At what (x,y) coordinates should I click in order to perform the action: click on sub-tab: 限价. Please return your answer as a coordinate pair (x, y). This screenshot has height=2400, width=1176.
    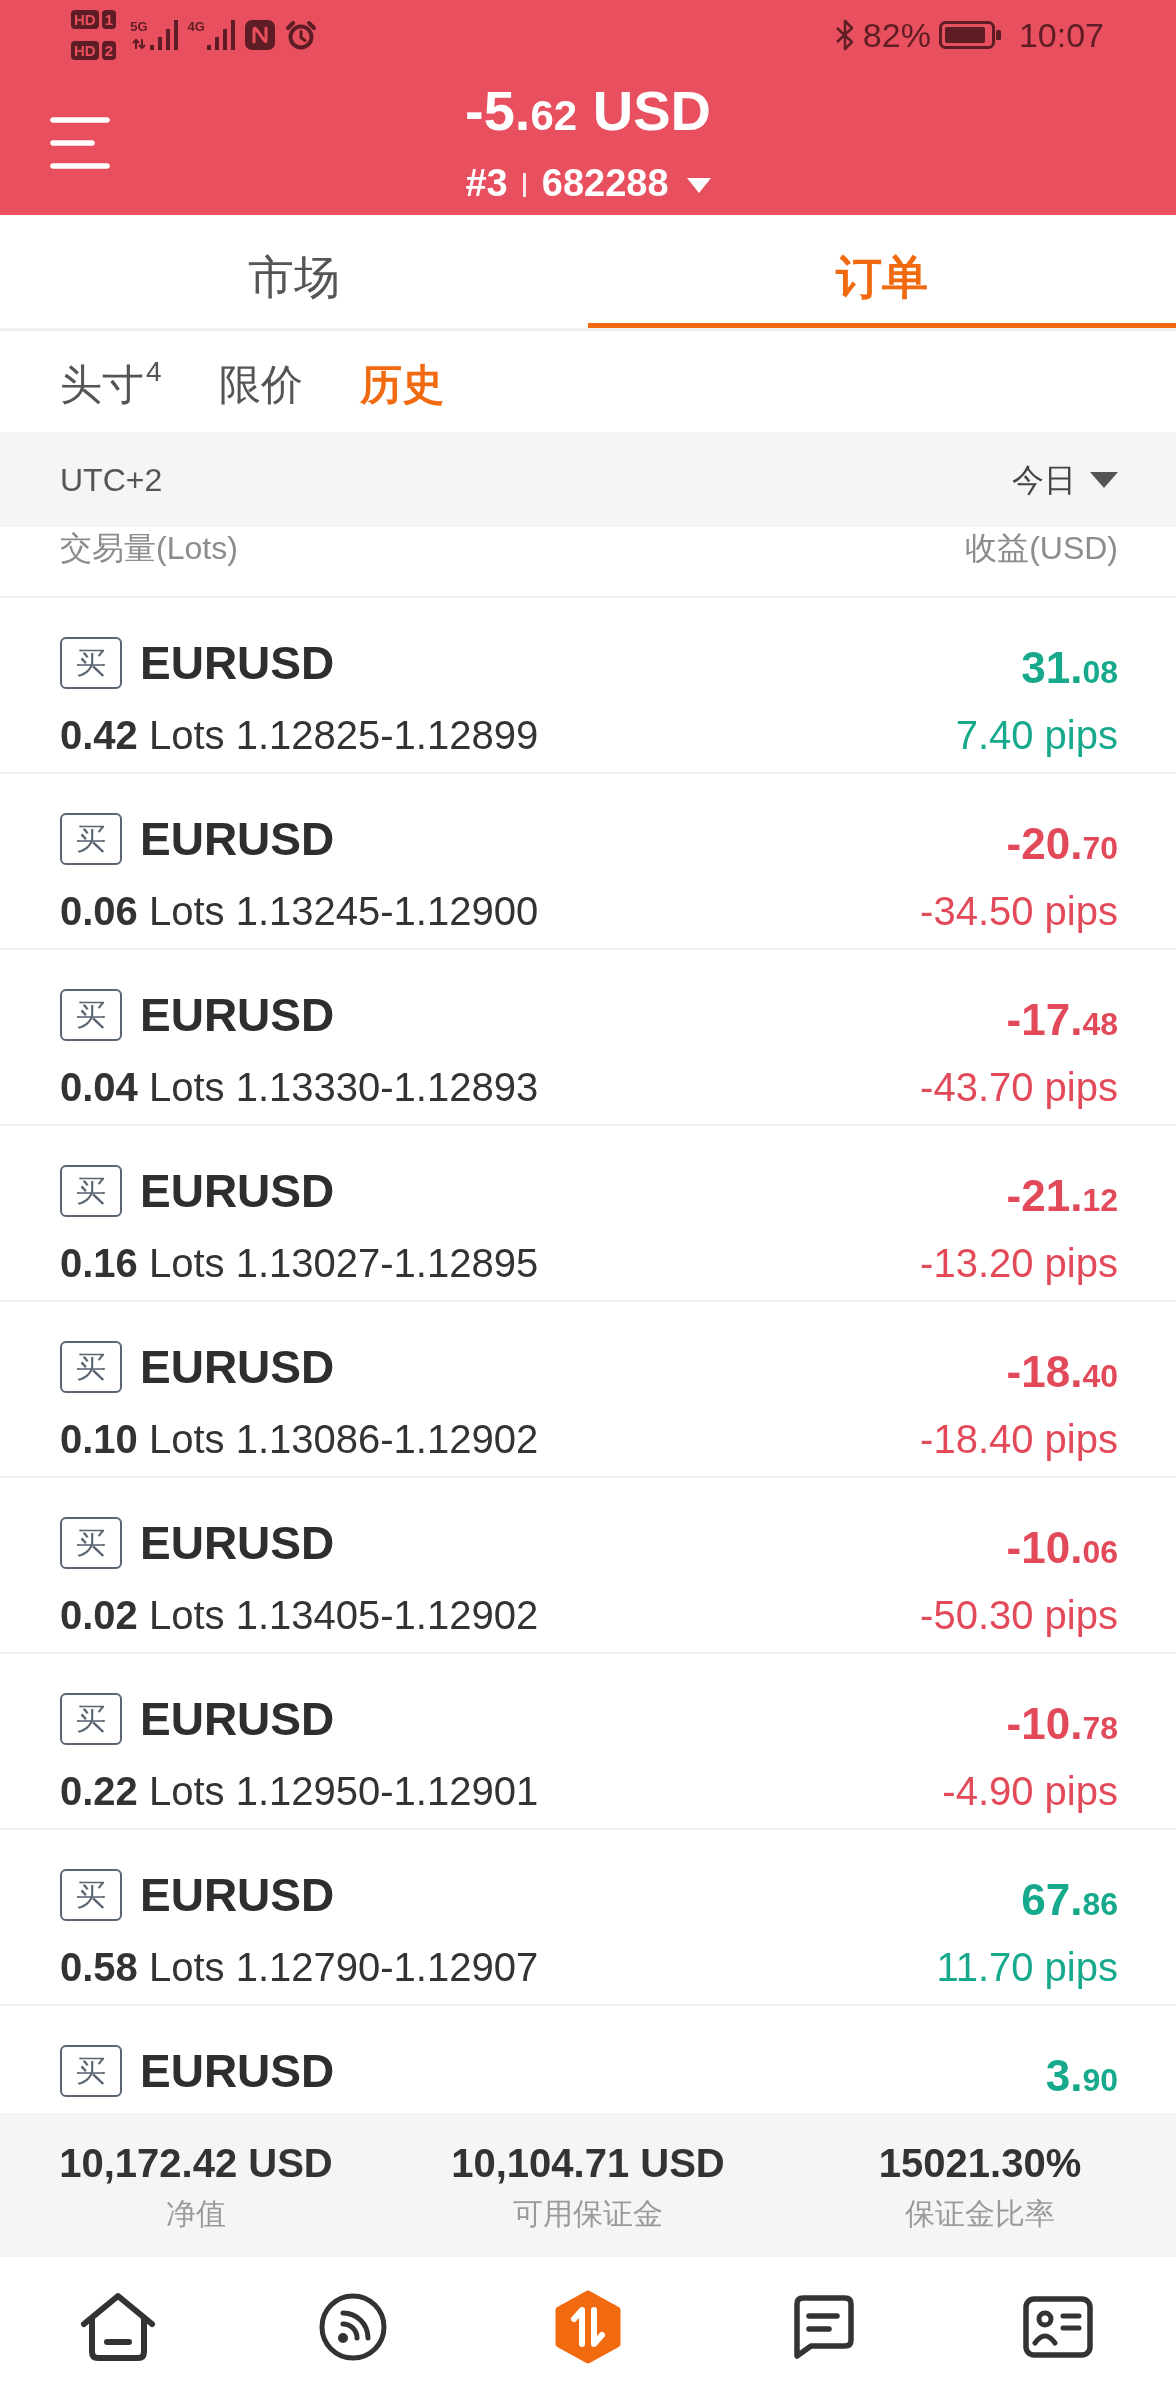
    Looking at the image, I should click on (260, 384).